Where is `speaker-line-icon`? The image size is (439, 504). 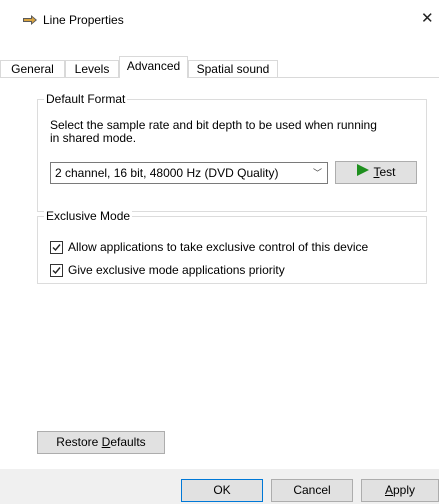 speaker-line-icon is located at coordinates (30, 20).